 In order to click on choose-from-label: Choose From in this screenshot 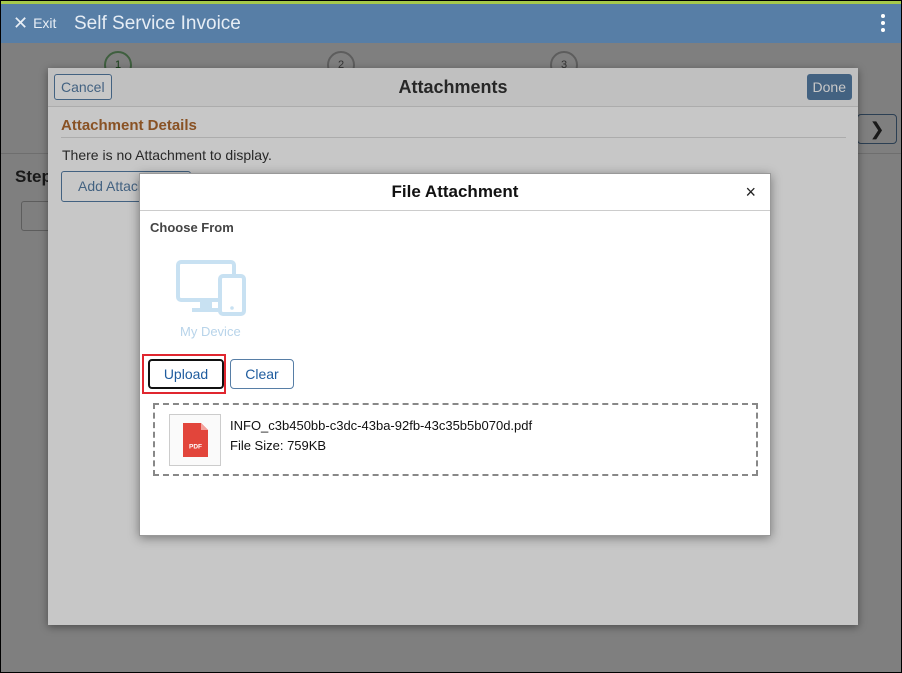, I will do `click(192, 227)`.